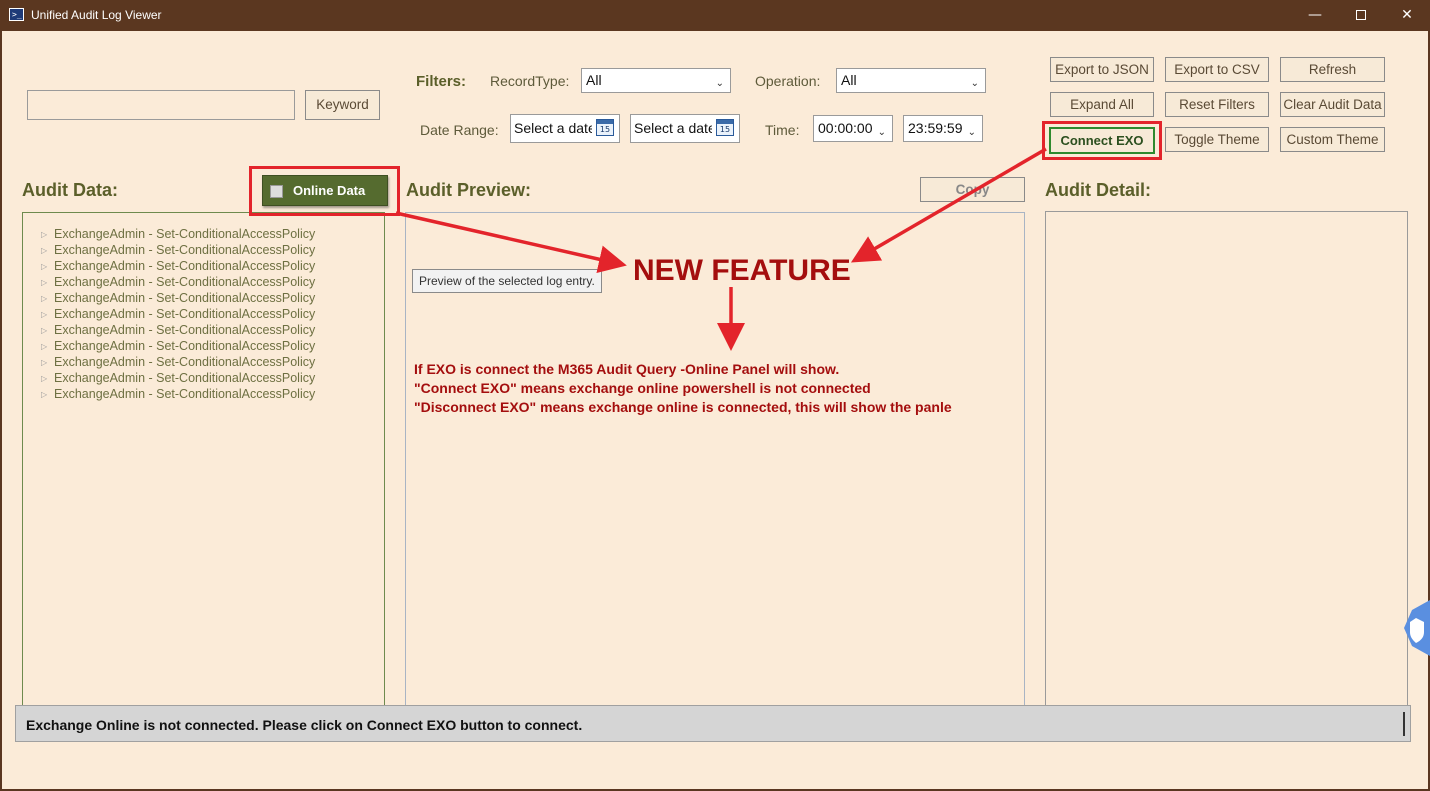 This screenshot has height=791, width=1430. Describe the element at coordinates (1217, 104) in the screenshot. I see `reset-filters-button: Reset Filters` at that location.